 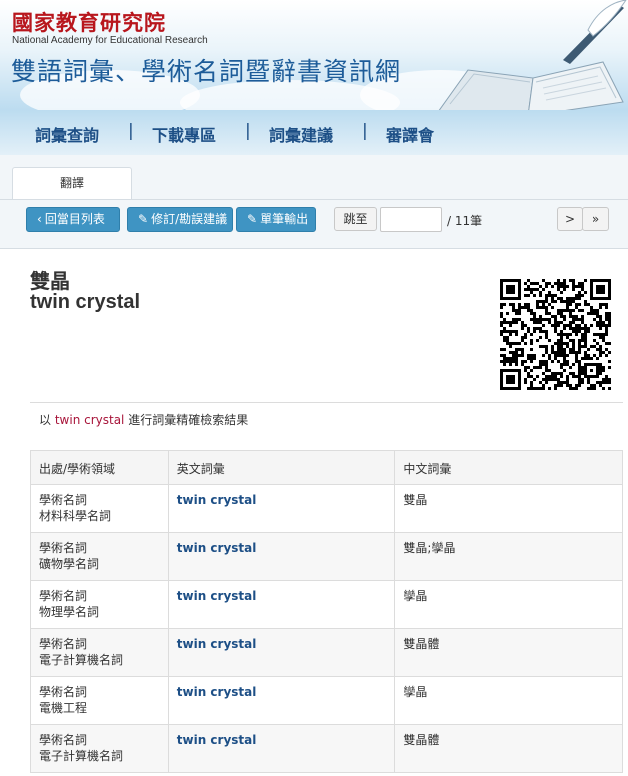 What do you see at coordinates (595, 219) in the screenshot?
I see `last-record-button: »` at bounding box center [595, 219].